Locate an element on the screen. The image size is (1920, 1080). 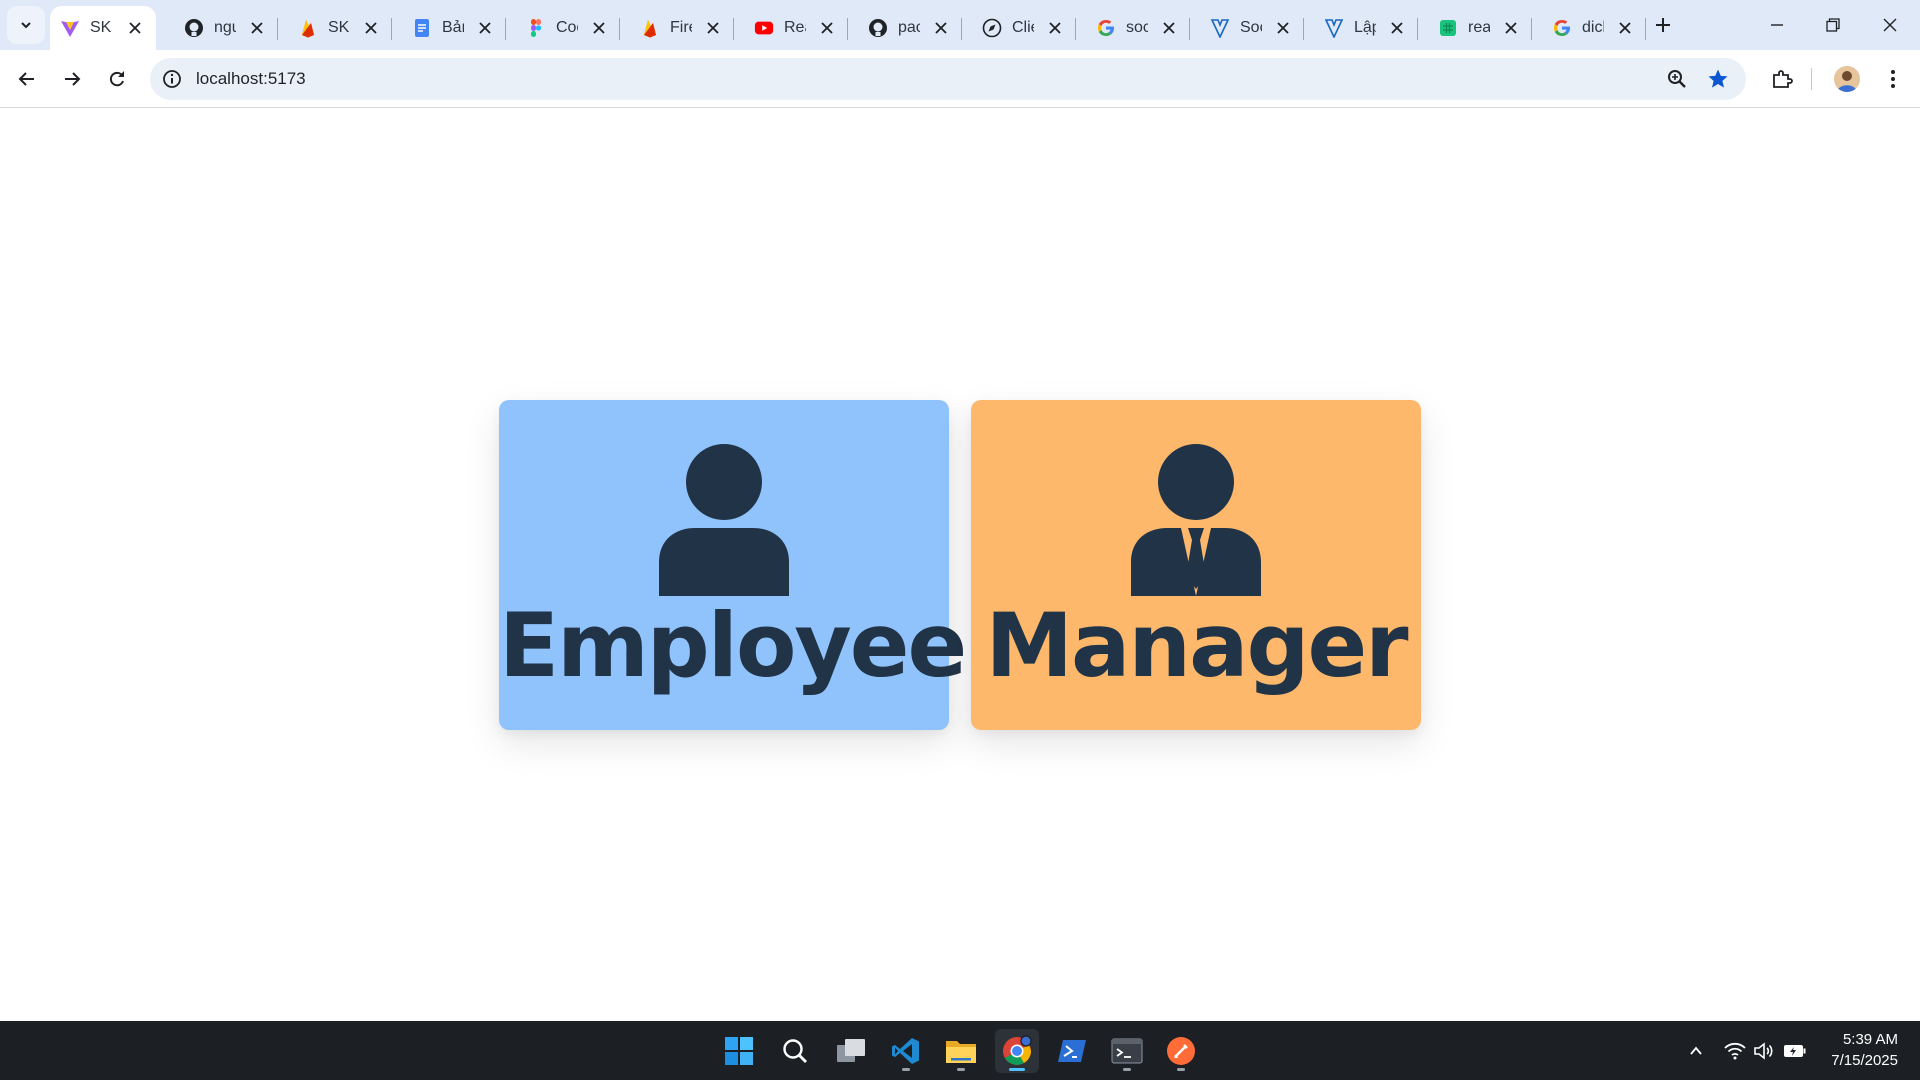
taskbar-search-button is located at coordinates (795, 1051).